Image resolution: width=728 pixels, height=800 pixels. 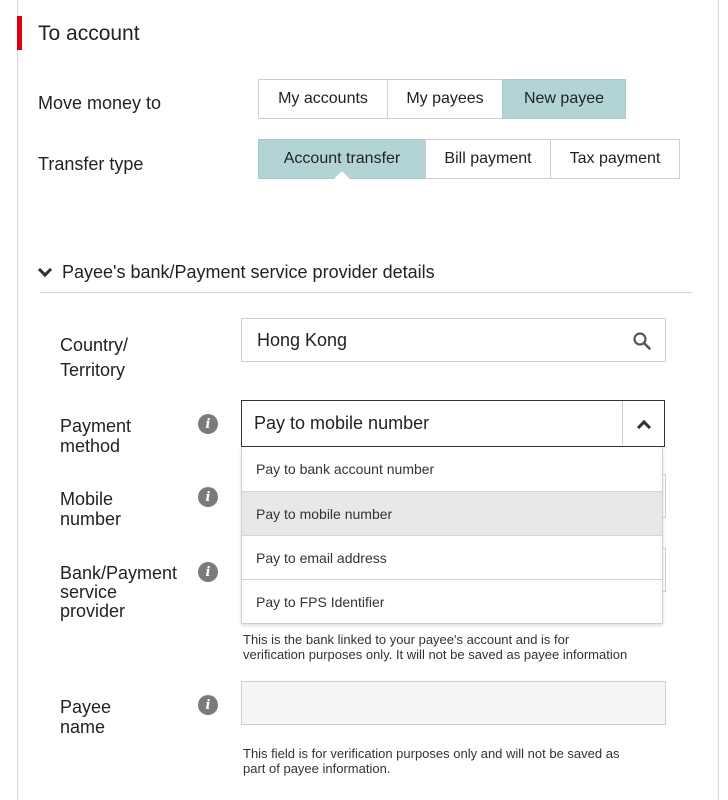 What do you see at coordinates (96, 426) in the screenshot?
I see `payment-method-label-line1: Payment` at bounding box center [96, 426].